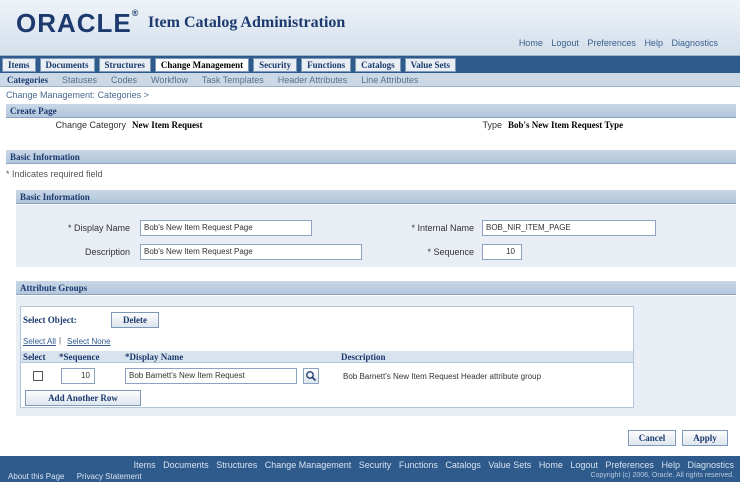 The width and height of the screenshot is (740, 482). I want to click on basic-information-header: Basic Information, so click(371, 157).